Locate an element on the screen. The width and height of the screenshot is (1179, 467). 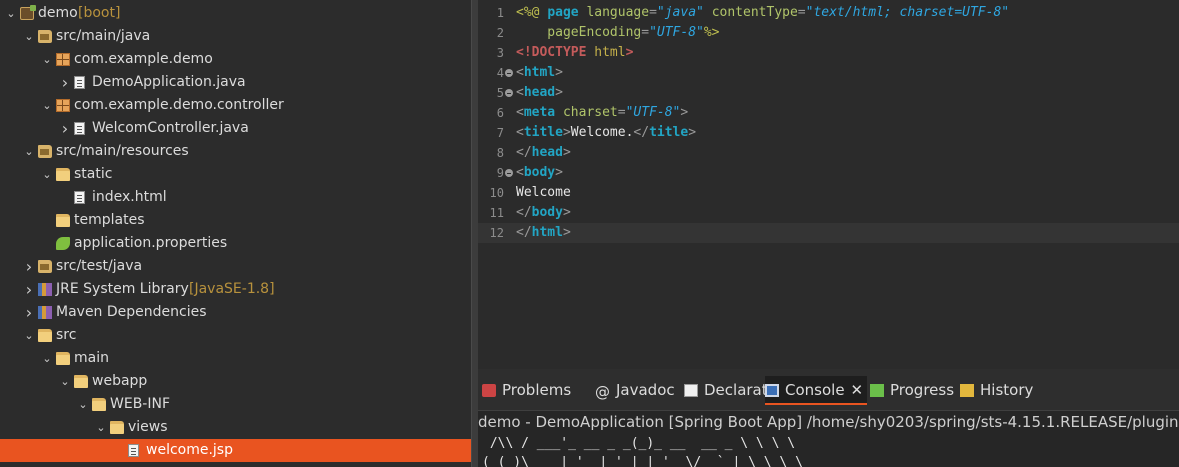
tree-item: ⌄ webapp is located at coordinates (235, 381).